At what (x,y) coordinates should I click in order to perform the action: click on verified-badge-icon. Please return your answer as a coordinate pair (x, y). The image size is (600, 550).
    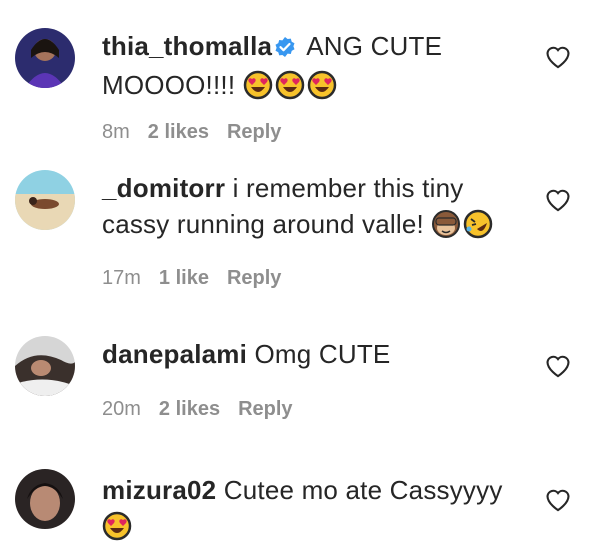
    Looking at the image, I should click on (285, 49).